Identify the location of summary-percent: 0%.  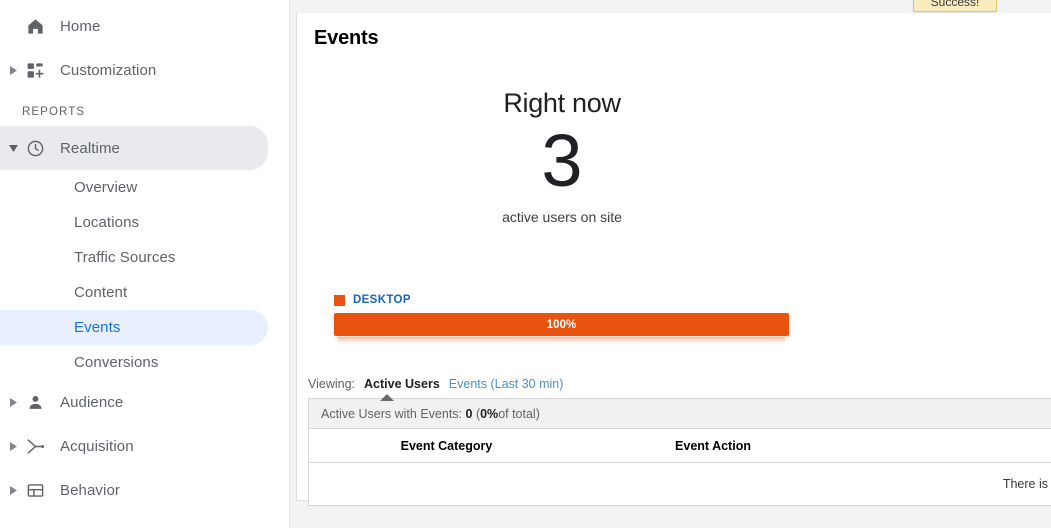
(489, 413).